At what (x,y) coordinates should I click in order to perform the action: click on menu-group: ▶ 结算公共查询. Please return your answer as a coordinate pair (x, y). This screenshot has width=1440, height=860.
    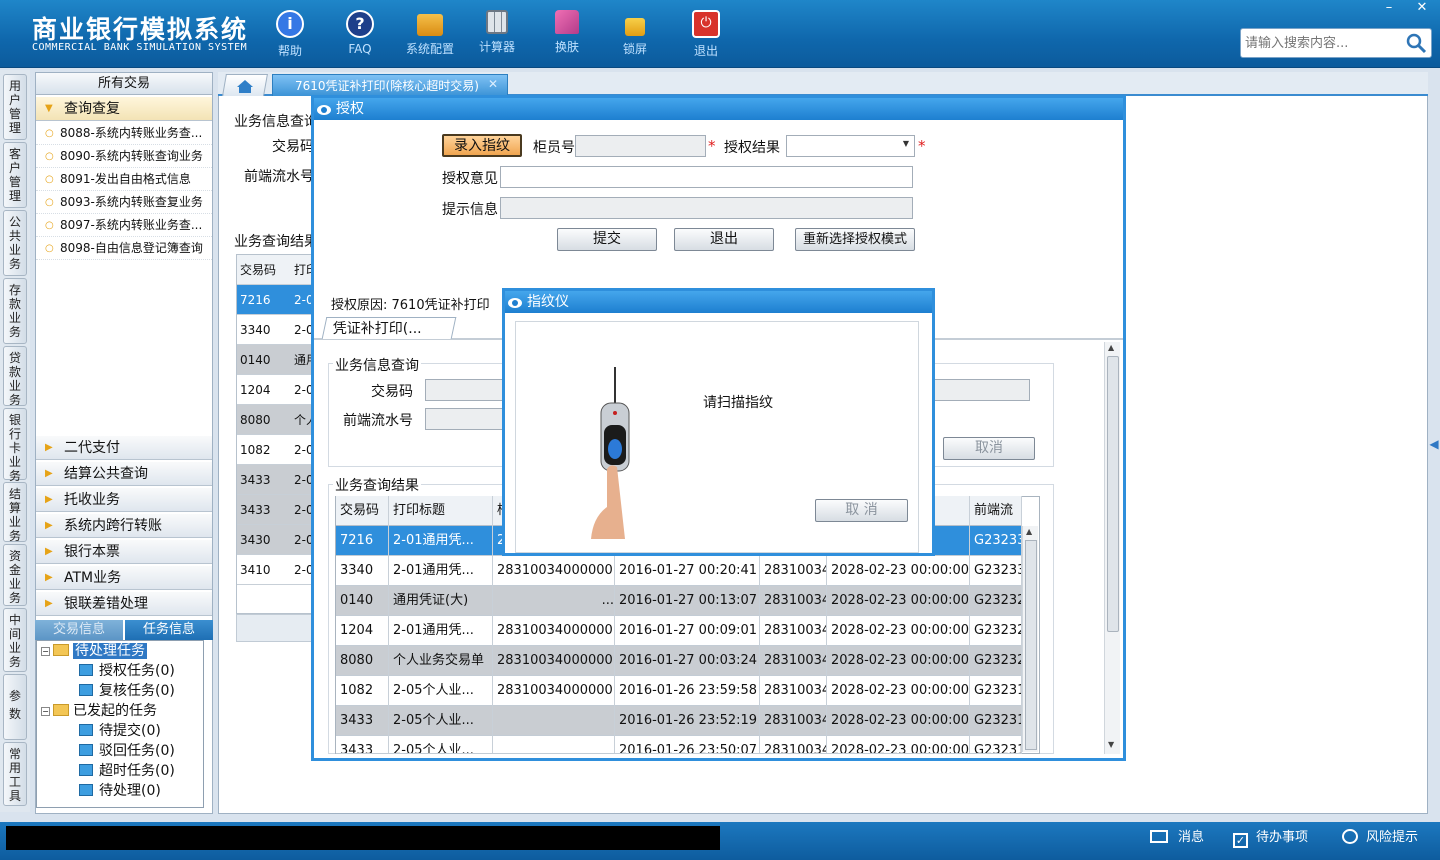
    Looking at the image, I should click on (124, 474).